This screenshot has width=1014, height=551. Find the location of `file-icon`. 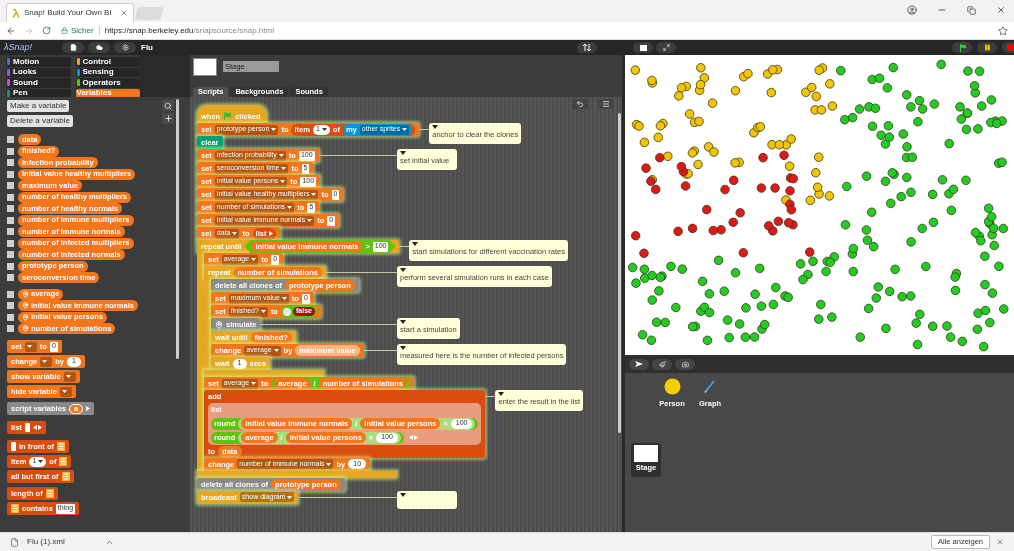

file-icon is located at coordinates (73, 47).